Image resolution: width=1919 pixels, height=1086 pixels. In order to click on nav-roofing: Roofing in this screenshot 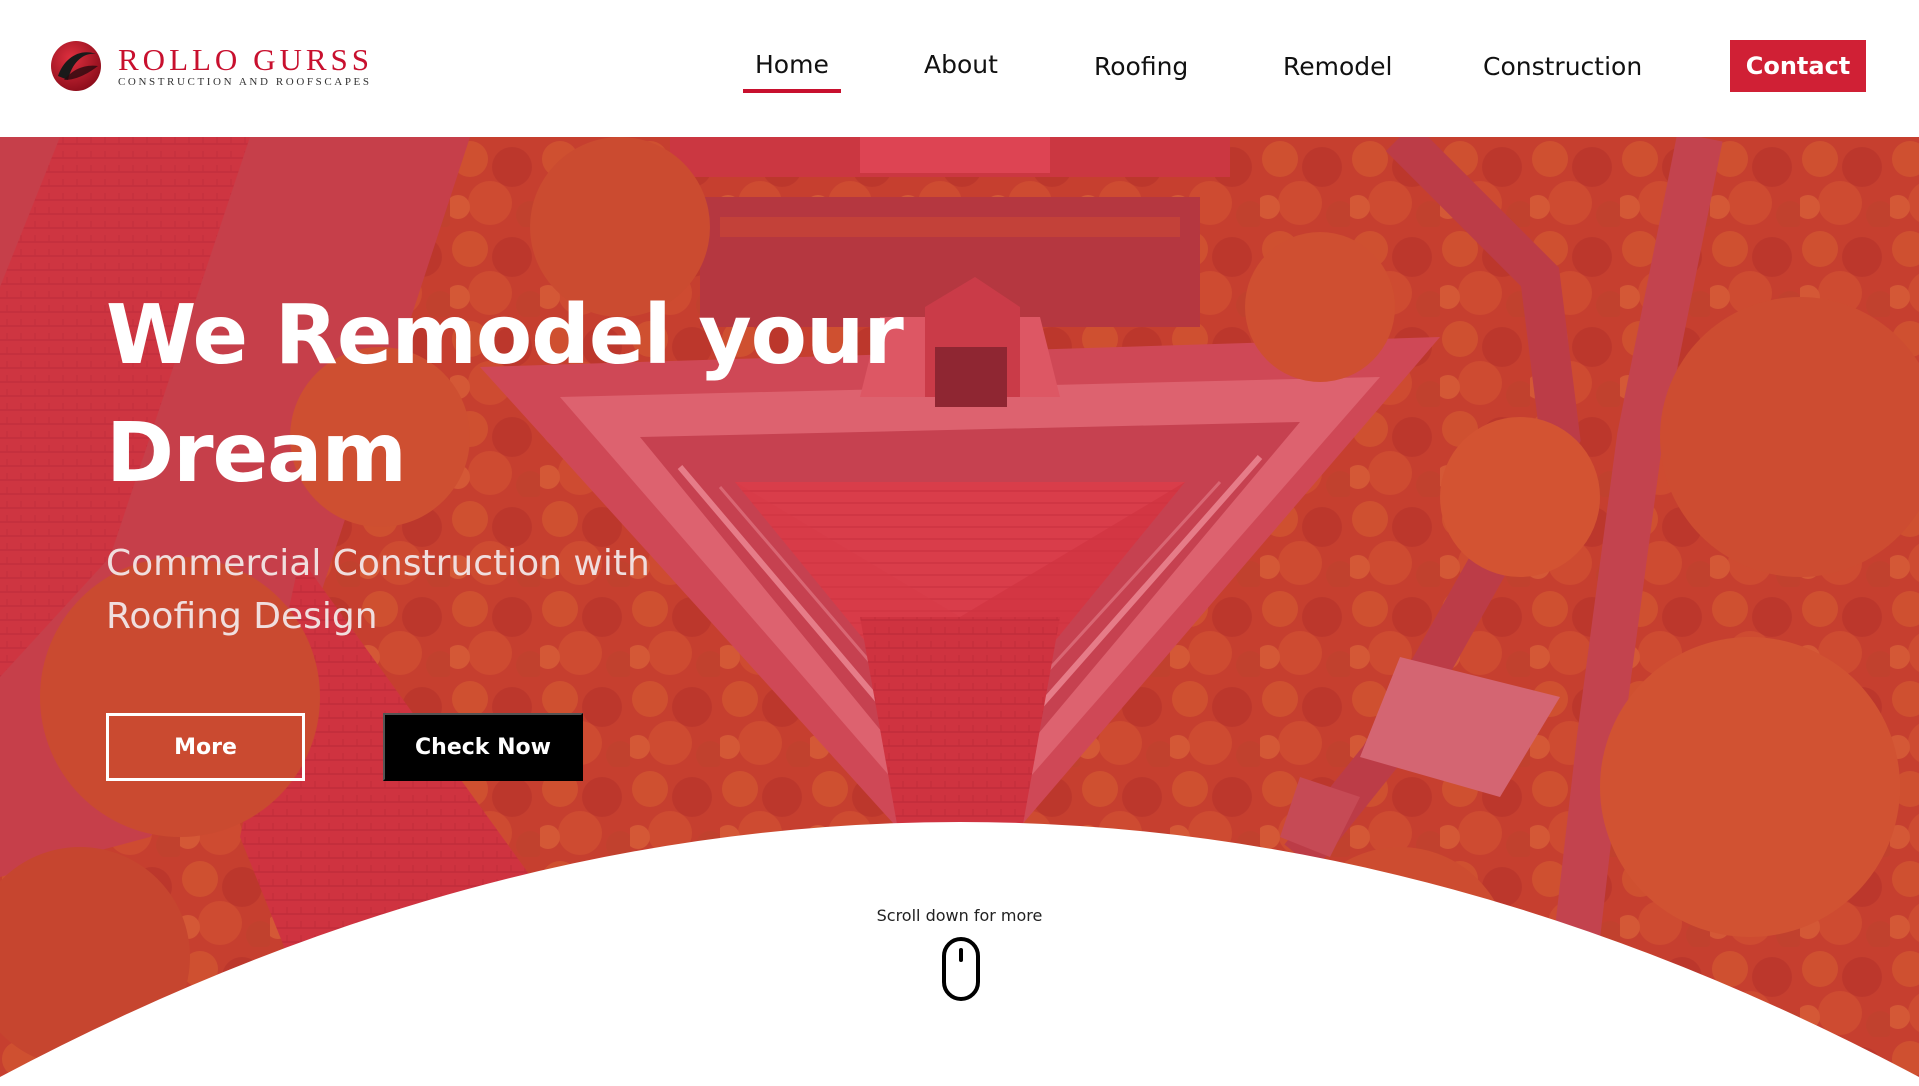, I will do `click(1141, 66)`.